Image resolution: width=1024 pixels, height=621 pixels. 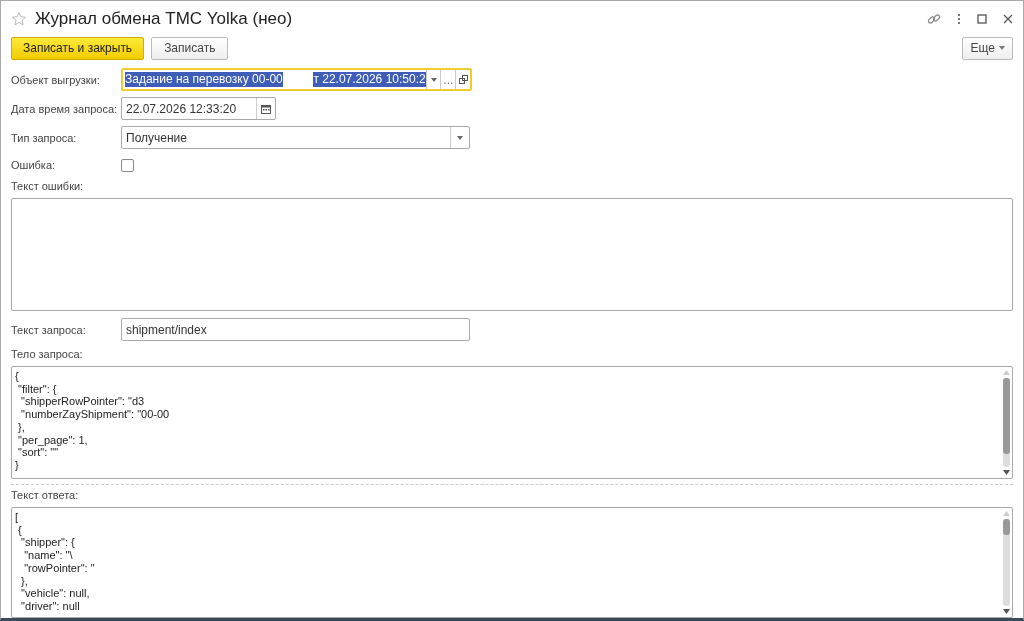 I want to click on code-line: "per_page": 1,, so click(x=53, y=440).